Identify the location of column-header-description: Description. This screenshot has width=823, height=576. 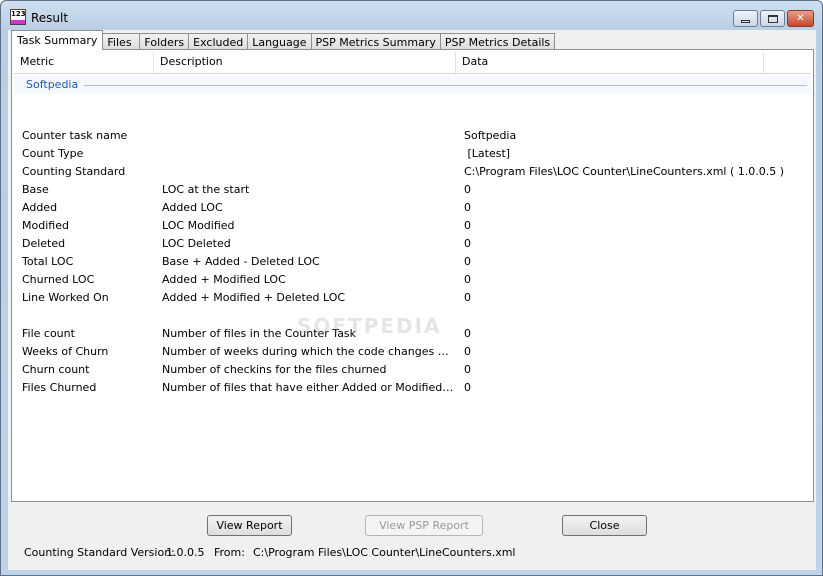
(305, 62).